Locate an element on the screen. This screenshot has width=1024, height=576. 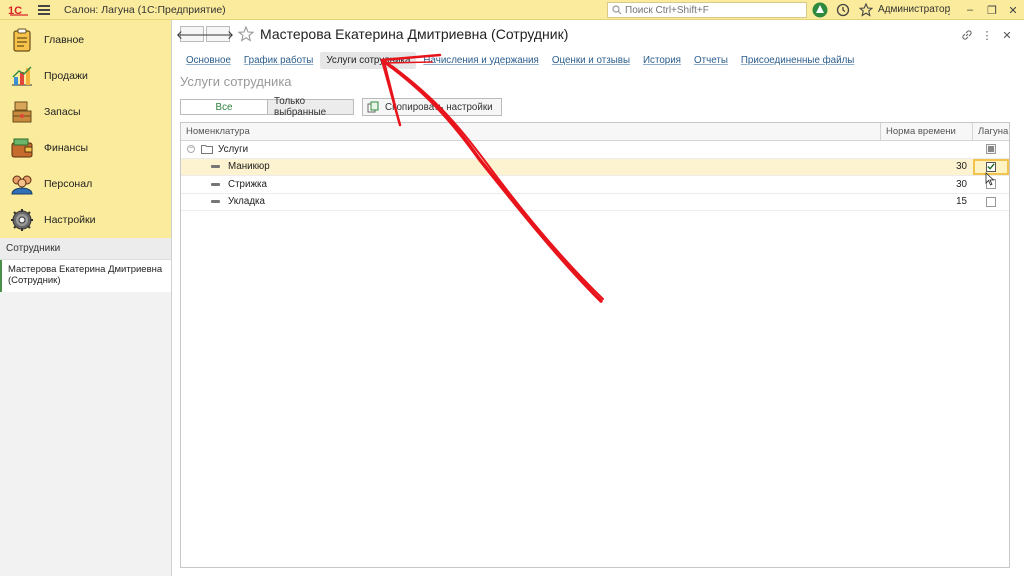
row-name: Укладка is located at coordinates (247, 202).